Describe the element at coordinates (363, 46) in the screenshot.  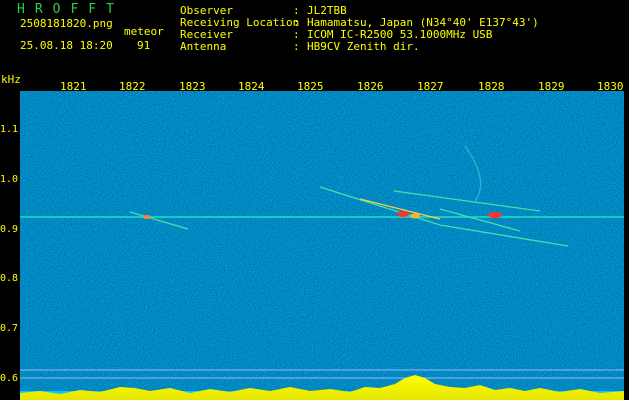
I see `value-antenna: HB9CV Zenith dir.` at that location.